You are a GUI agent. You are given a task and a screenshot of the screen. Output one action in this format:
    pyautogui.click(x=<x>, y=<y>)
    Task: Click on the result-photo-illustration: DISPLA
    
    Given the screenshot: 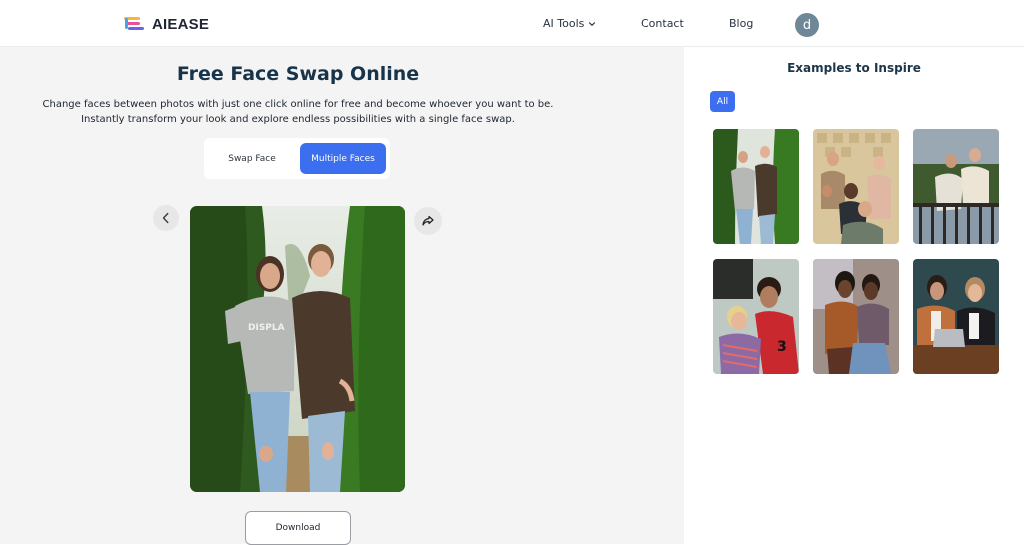 What is the action you would take?
    pyautogui.click(x=297, y=349)
    